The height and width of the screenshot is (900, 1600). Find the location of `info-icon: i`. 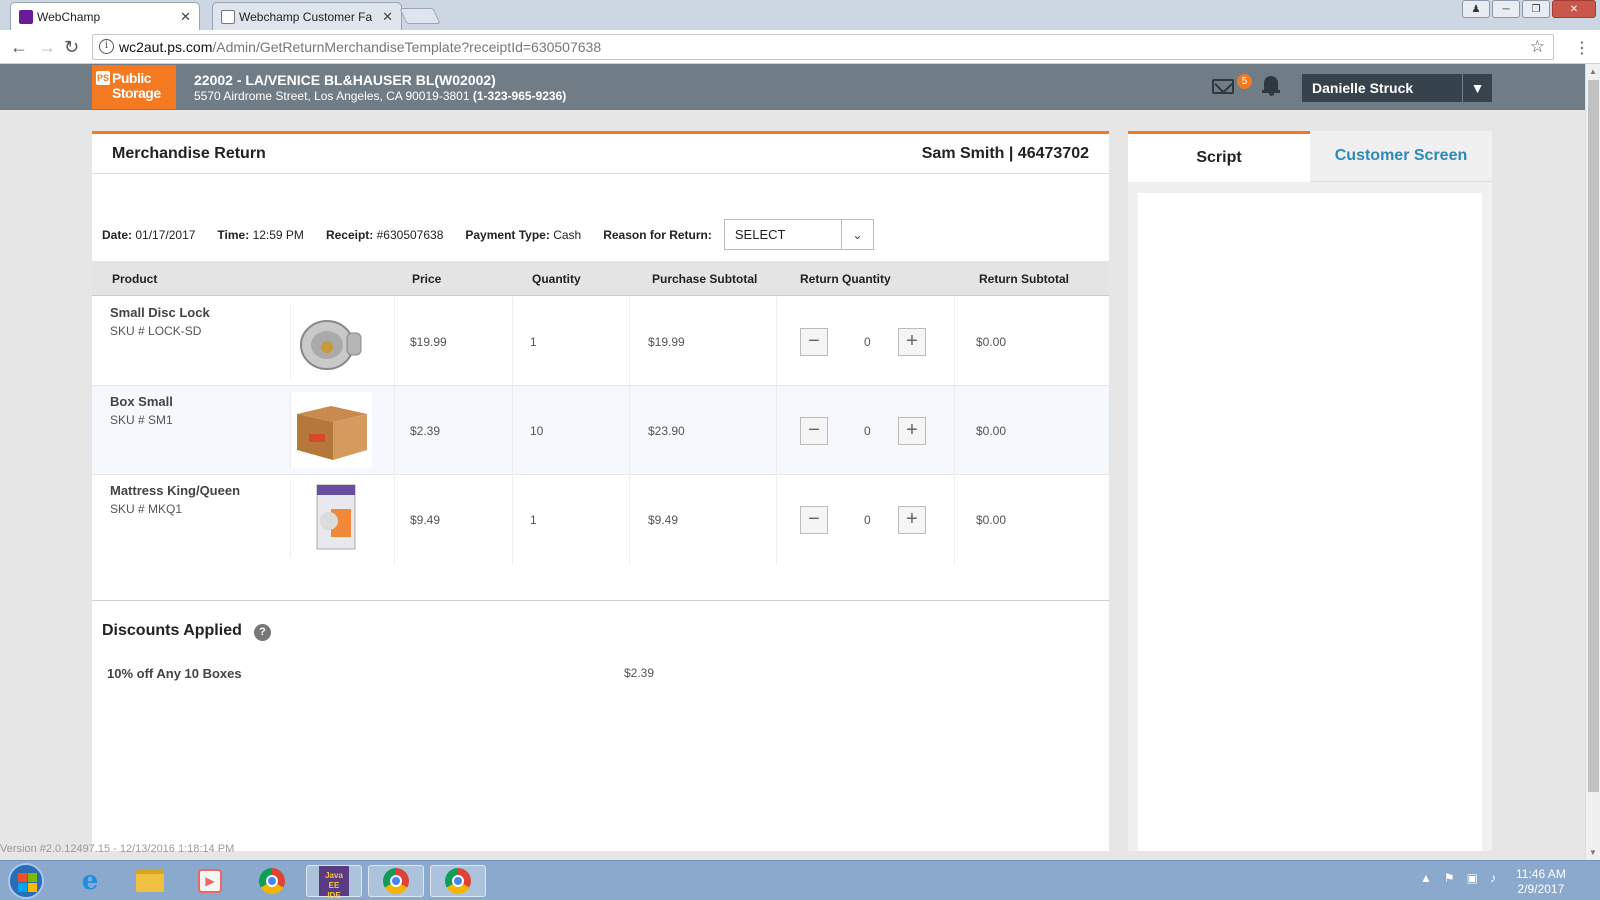

info-icon: i is located at coordinates (106, 46).